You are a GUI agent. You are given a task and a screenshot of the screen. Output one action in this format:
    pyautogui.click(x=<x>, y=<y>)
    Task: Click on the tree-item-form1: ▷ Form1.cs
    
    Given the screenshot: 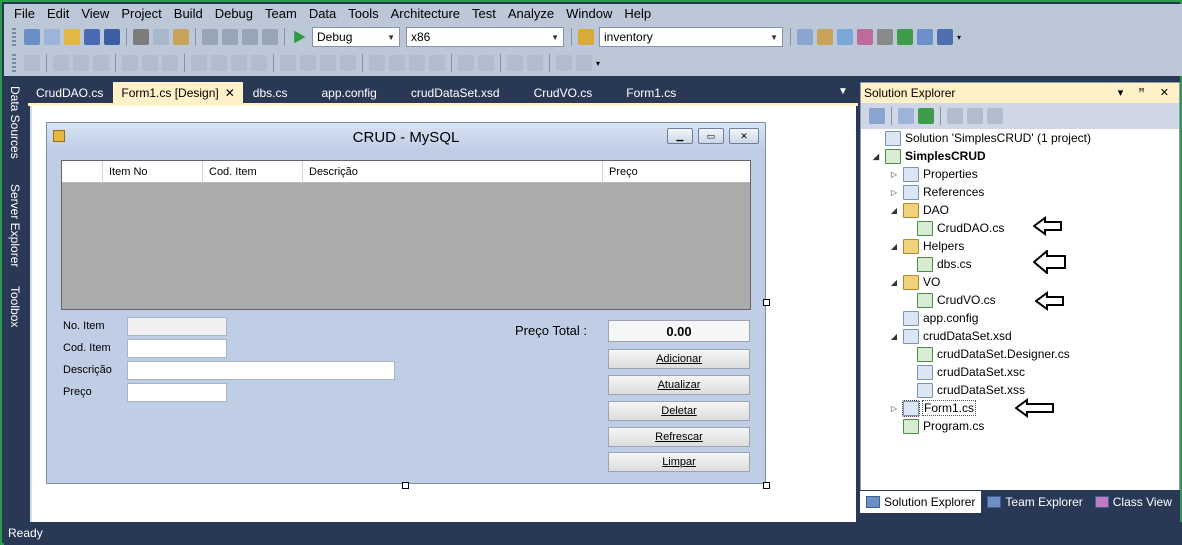 What is the action you would take?
    pyautogui.click(x=933, y=408)
    